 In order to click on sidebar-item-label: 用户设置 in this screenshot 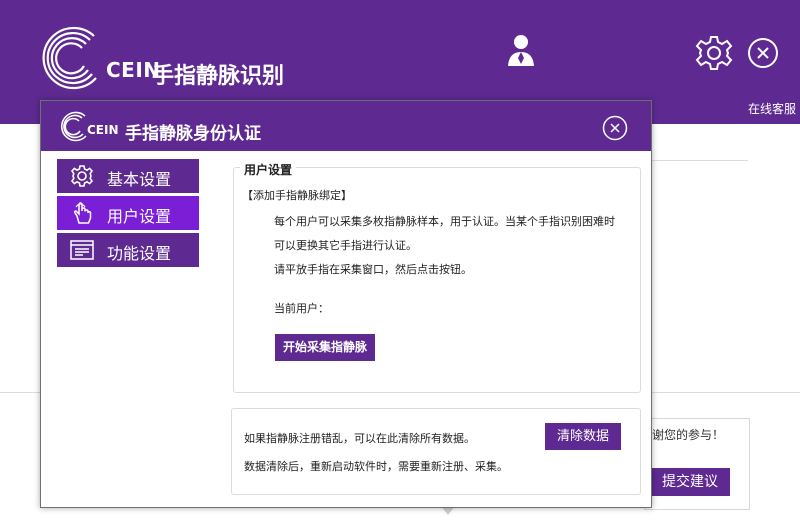, I will do `click(139, 216)`.